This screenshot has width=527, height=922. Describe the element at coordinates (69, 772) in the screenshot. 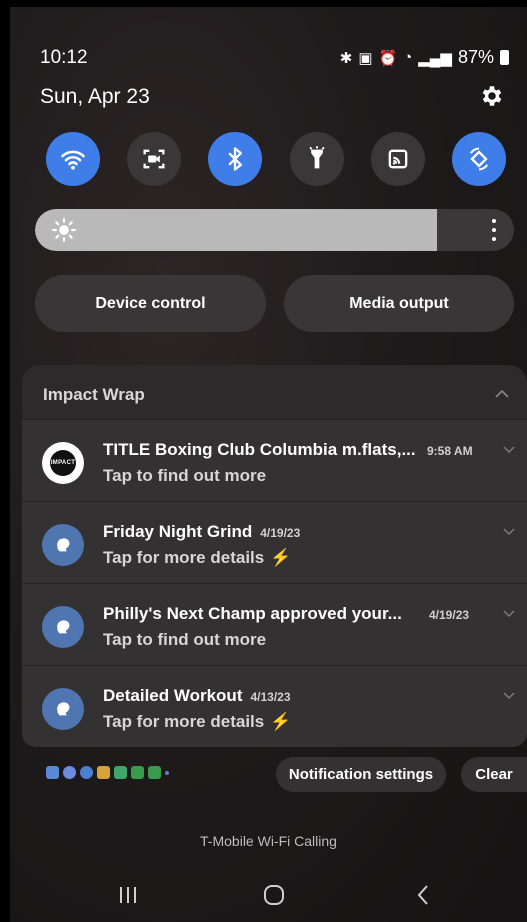

I see `alarm-tray-icon` at that location.